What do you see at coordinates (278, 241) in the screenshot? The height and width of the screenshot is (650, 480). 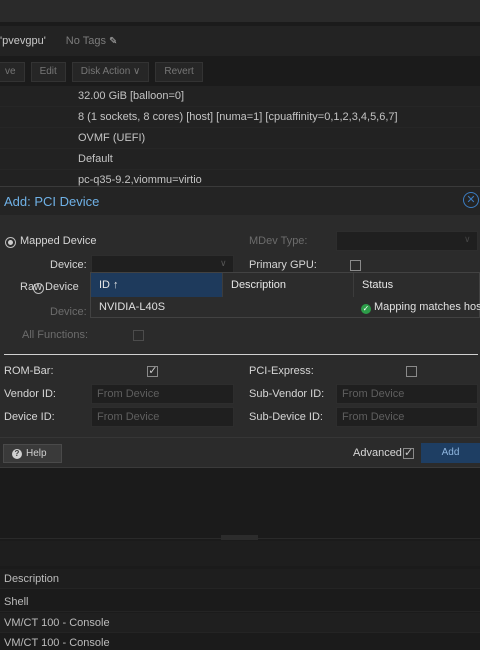 I see `mdev-type-label: MDev Type:` at bounding box center [278, 241].